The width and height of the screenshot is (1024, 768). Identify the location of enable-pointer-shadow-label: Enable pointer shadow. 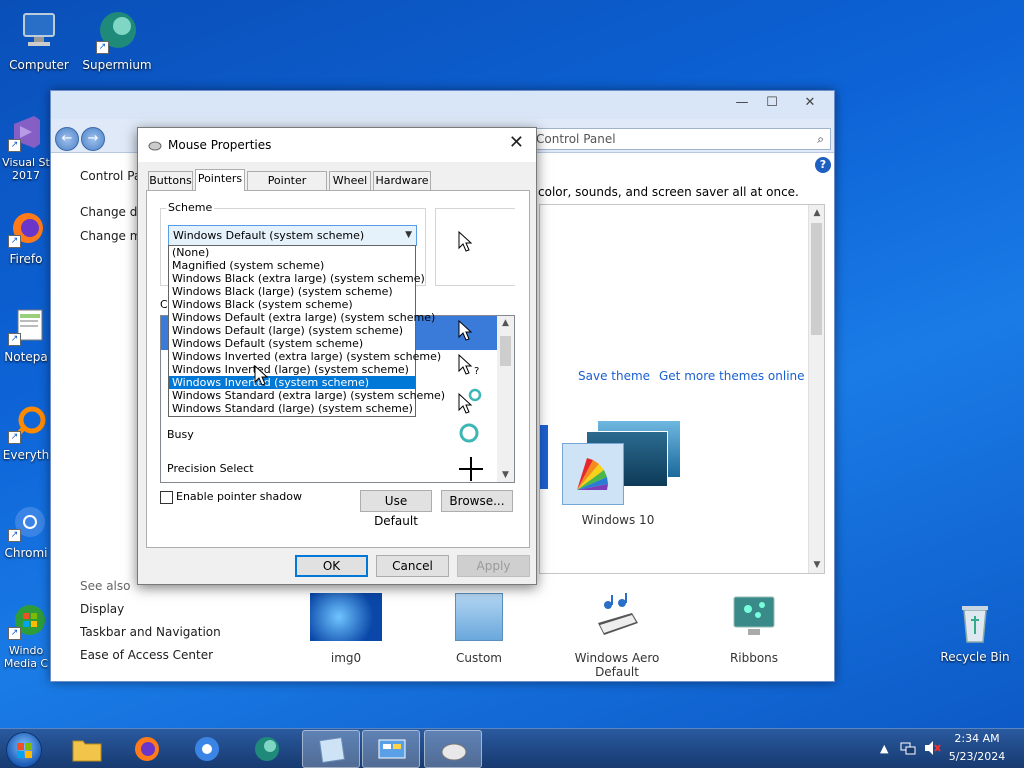
(239, 496).